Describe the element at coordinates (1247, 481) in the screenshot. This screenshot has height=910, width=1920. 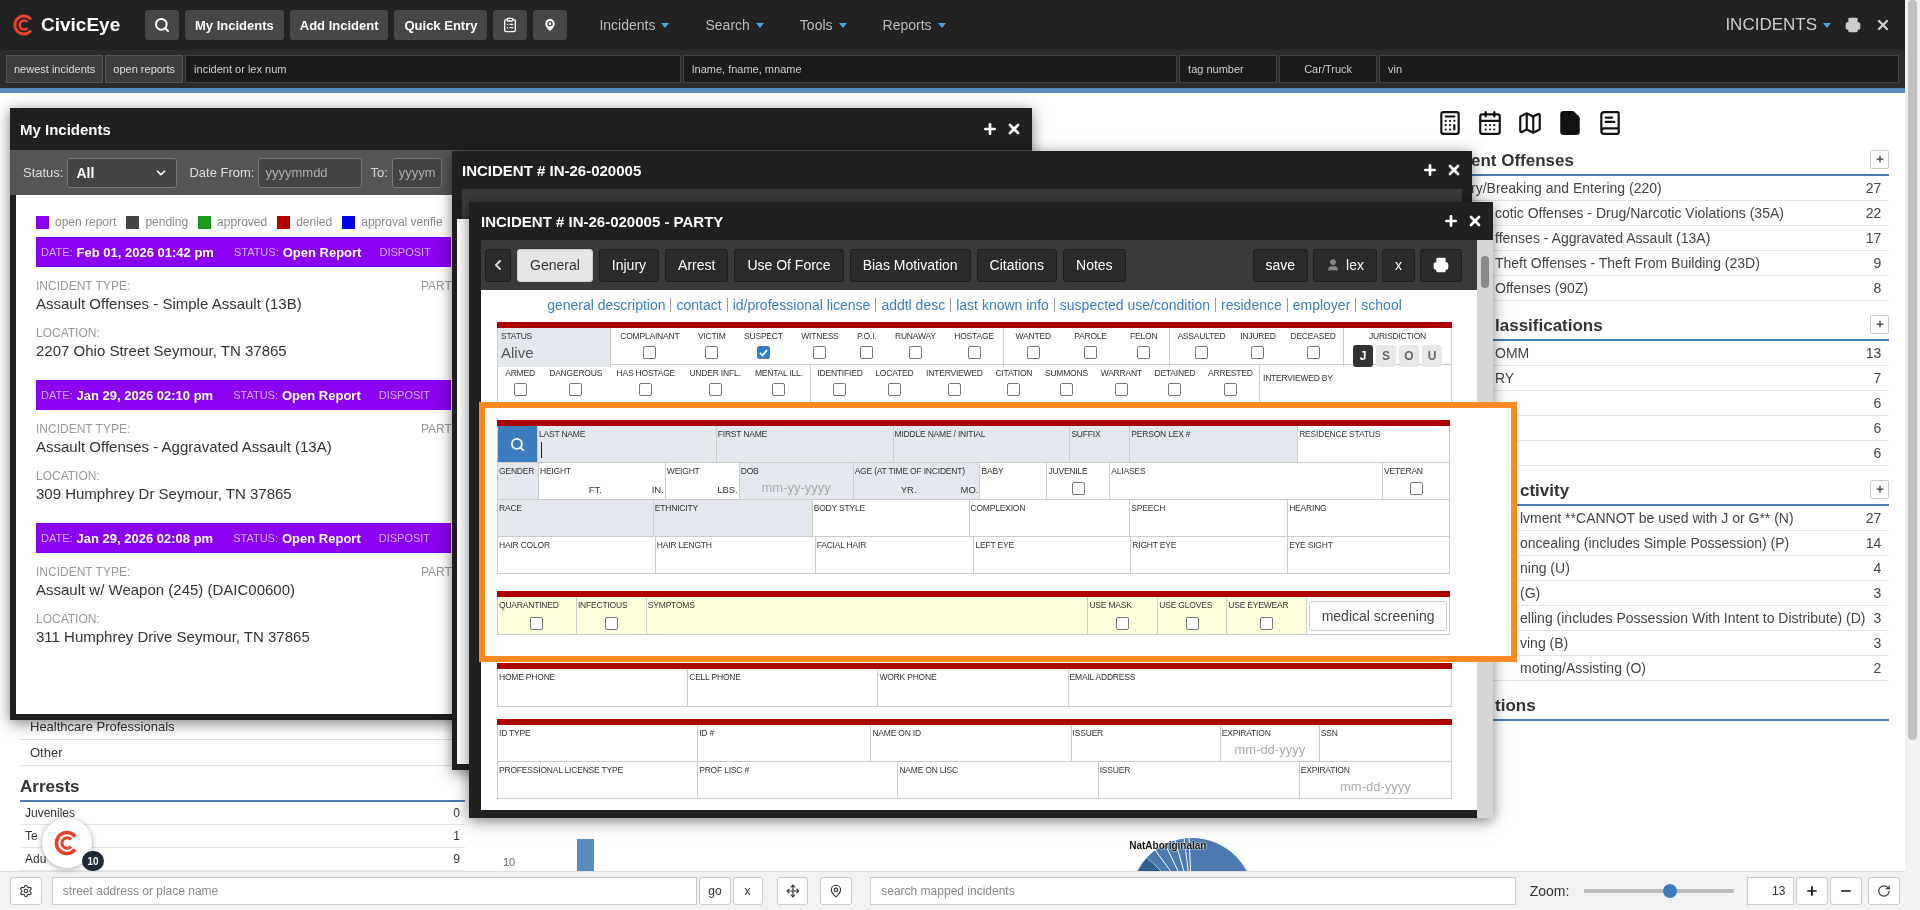
I see `form-field: ALIASES` at that location.